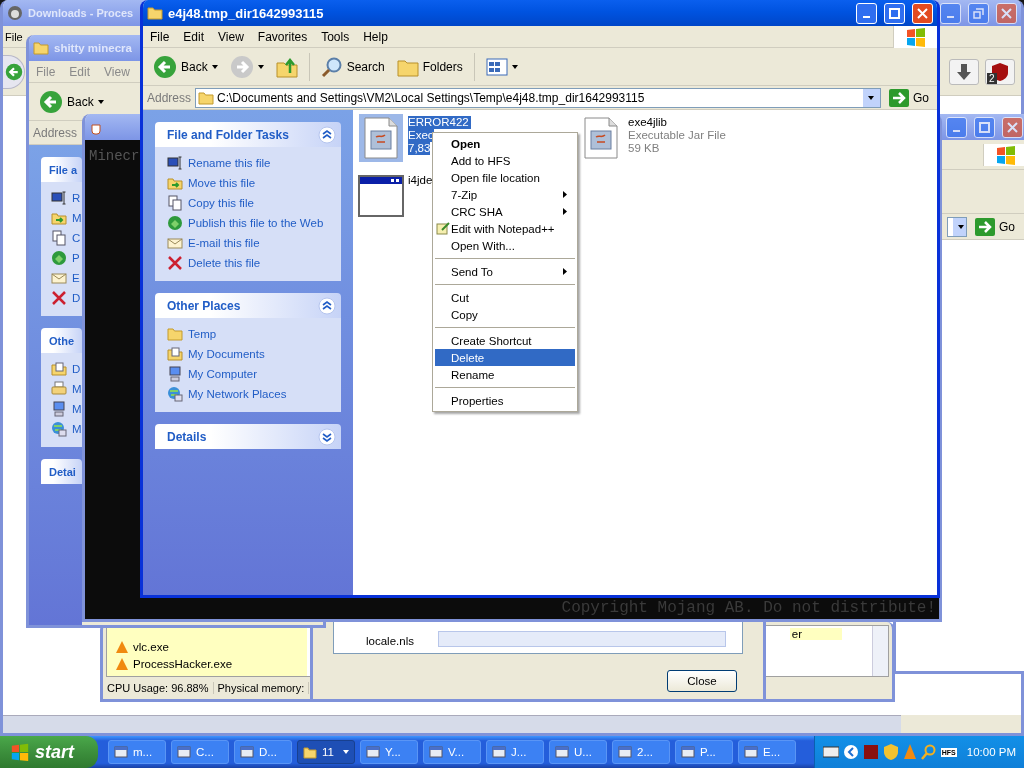 The height and width of the screenshot is (768, 1024). What do you see at coordinates (373, 752) in the screenshot?
I see `app-icon` at bounding box center [373, 752].